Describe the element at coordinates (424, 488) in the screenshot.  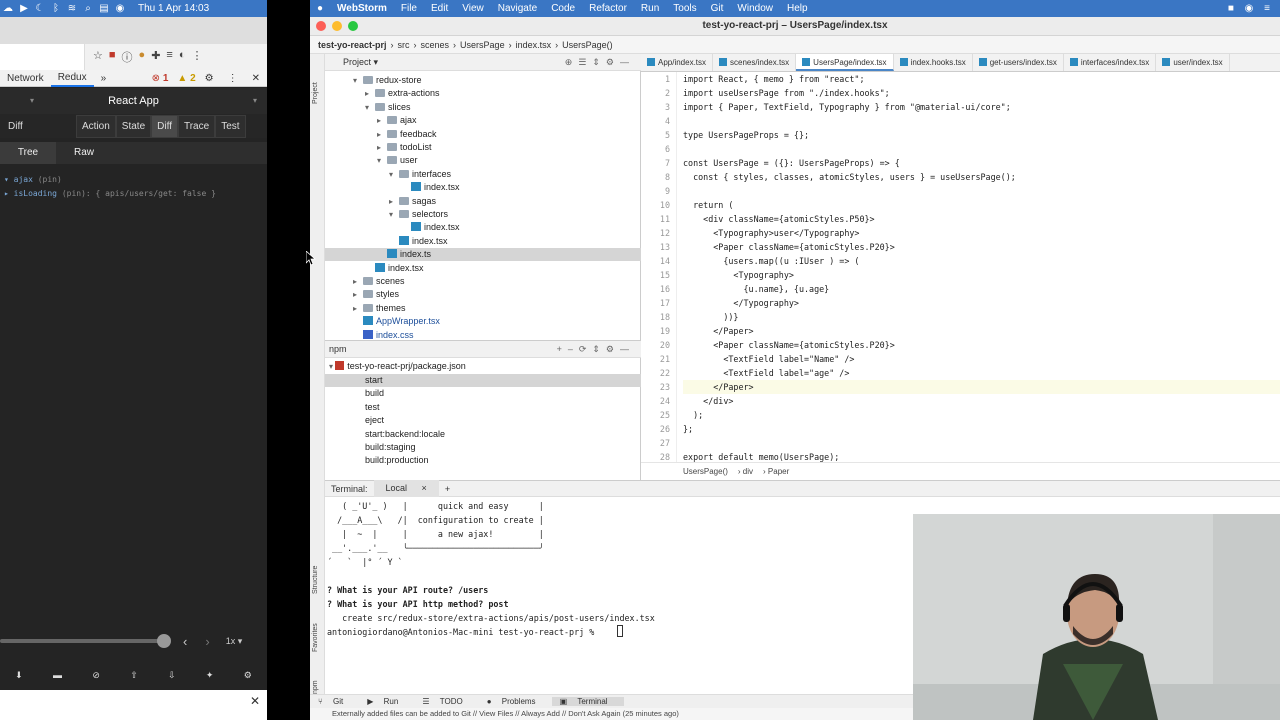
I see `close-icon: ×` at that location.